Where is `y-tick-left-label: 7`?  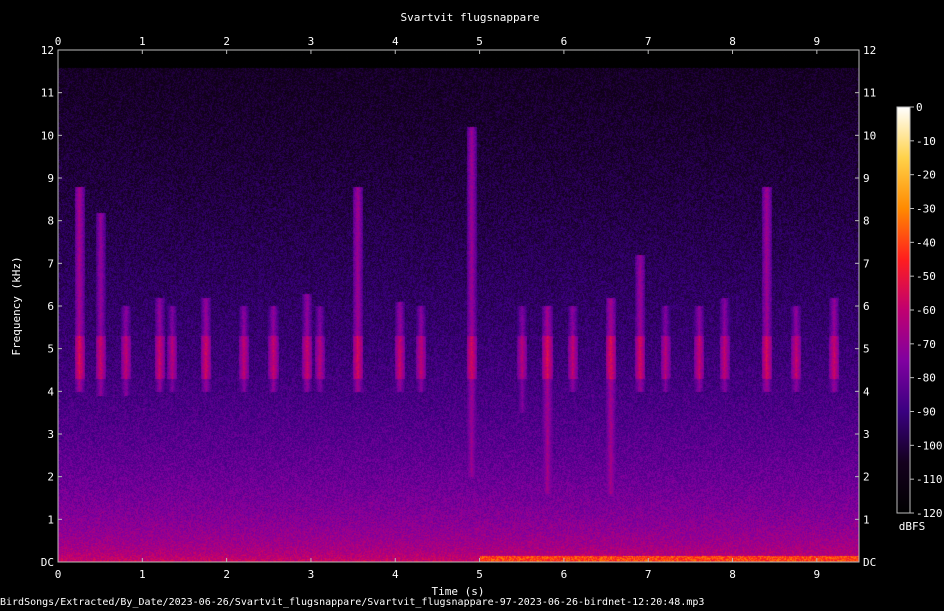 y-tick-left-label: 7 is located at coordinates (50, 263).